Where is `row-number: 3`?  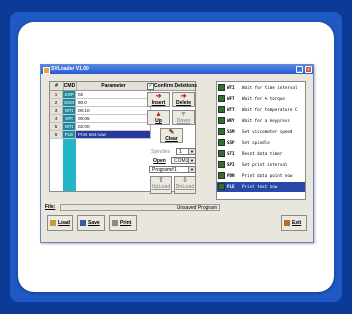 row-number: 3 is located at coordinates (56, 111).